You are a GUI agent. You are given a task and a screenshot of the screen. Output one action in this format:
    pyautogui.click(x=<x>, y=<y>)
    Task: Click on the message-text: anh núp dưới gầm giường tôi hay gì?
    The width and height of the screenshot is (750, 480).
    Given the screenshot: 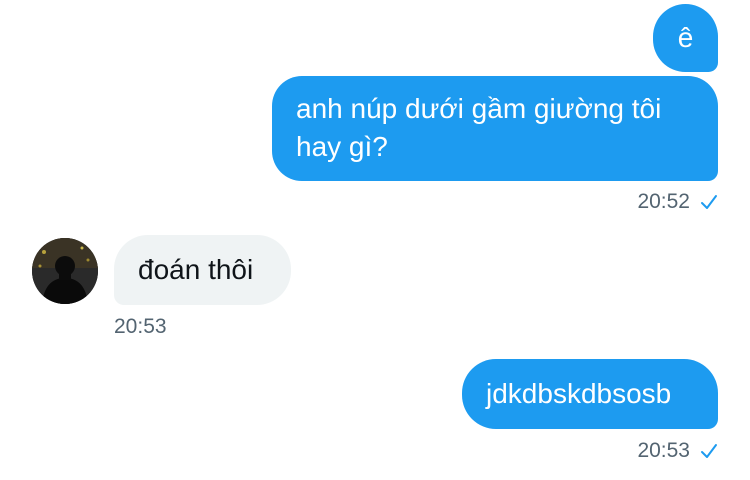 What is the action you would take?
    pyautogui.click(x=479, y=127)
    